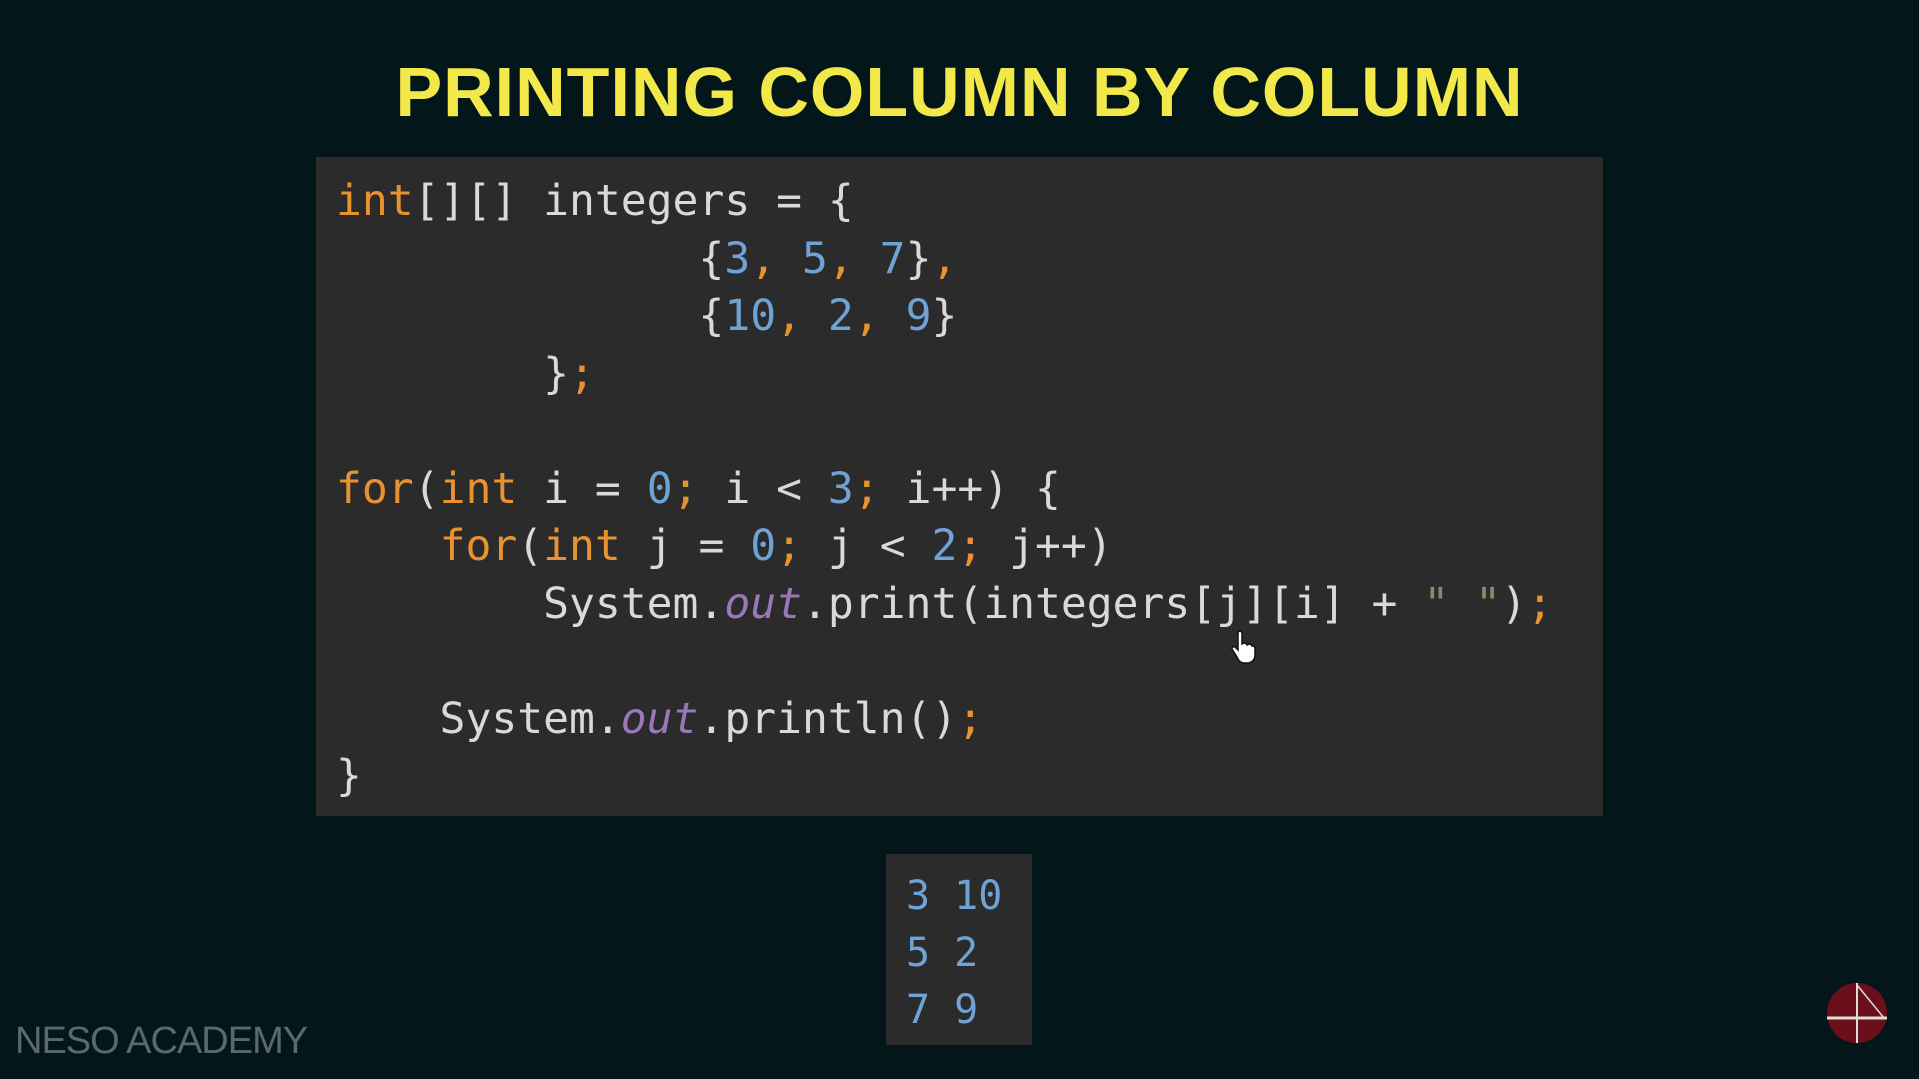 This screenshot has height=1079, width=1919. I want to click on code-token: 10, so click(750, 316).